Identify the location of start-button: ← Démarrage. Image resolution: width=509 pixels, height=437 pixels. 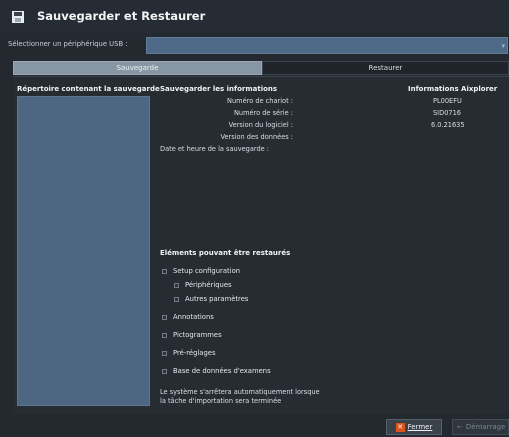
(480, 427).